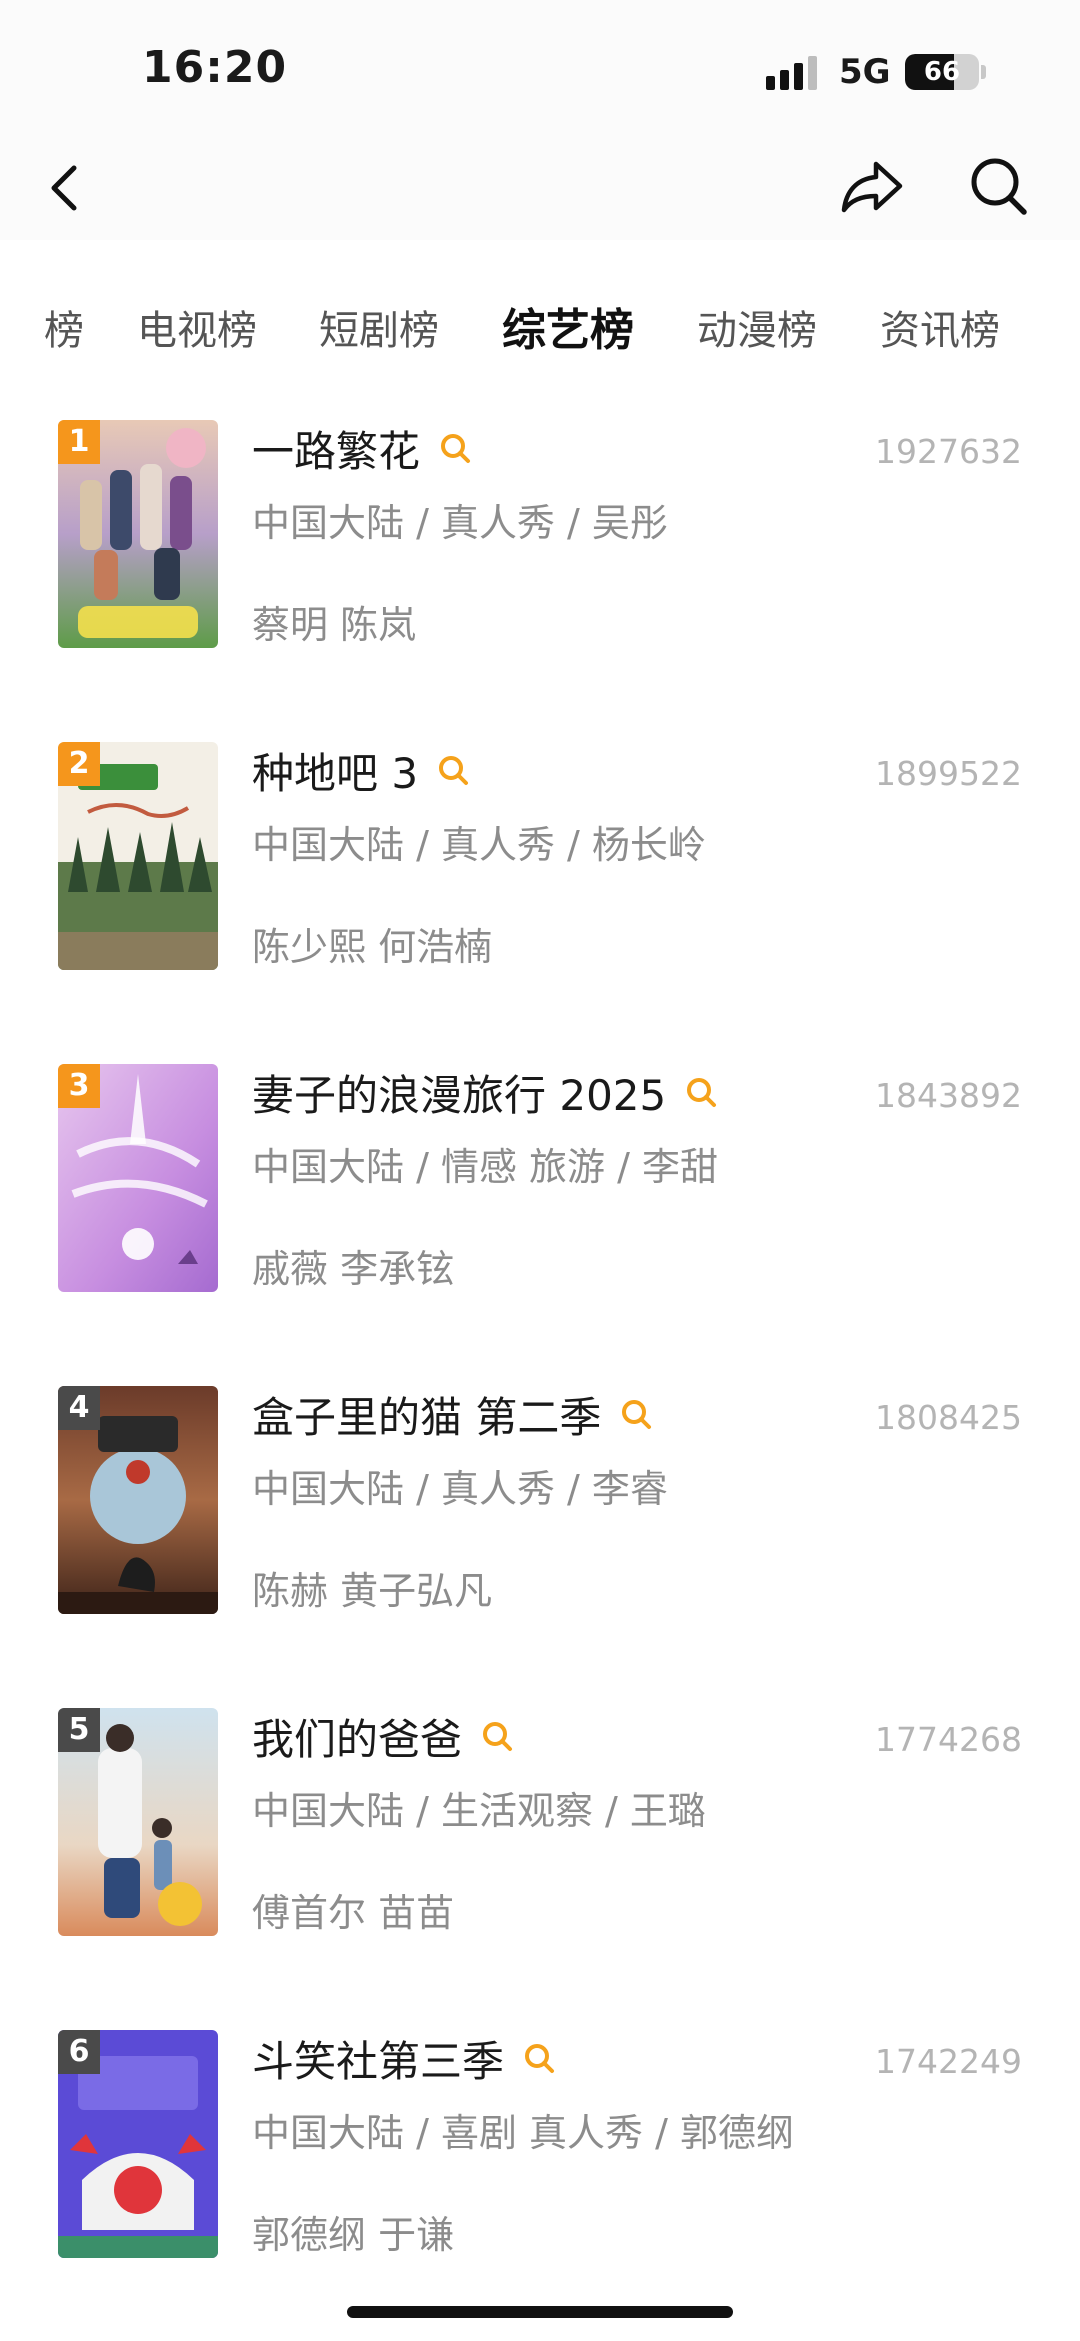 The image size is (1080, 2341). Describe the element at coordinates (138, 534) in the screenshot. I see `poster-image: 1` at that location.